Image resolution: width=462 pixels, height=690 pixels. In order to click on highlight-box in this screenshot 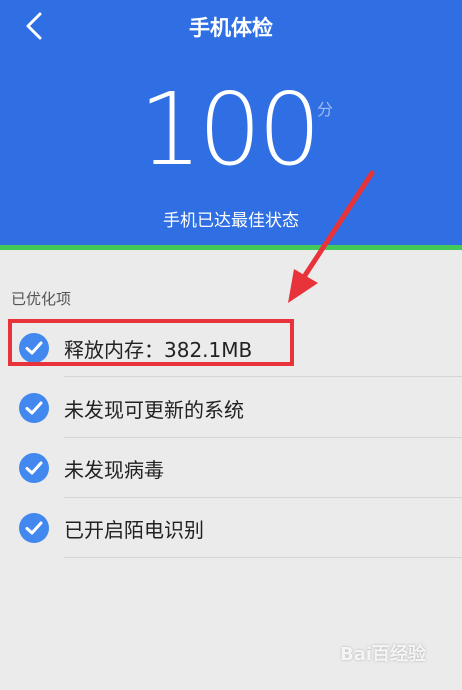, I will do `click(151, 342)`.